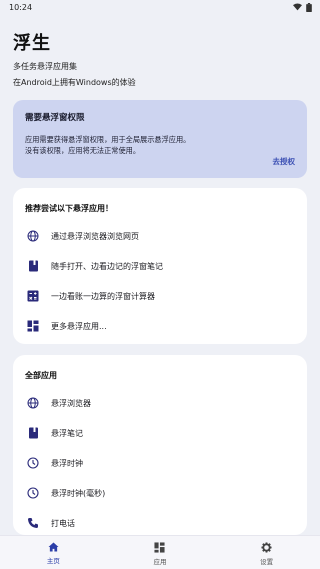 The image size is (320, 569). I want to click on wifi-icon, so click(297, 7).